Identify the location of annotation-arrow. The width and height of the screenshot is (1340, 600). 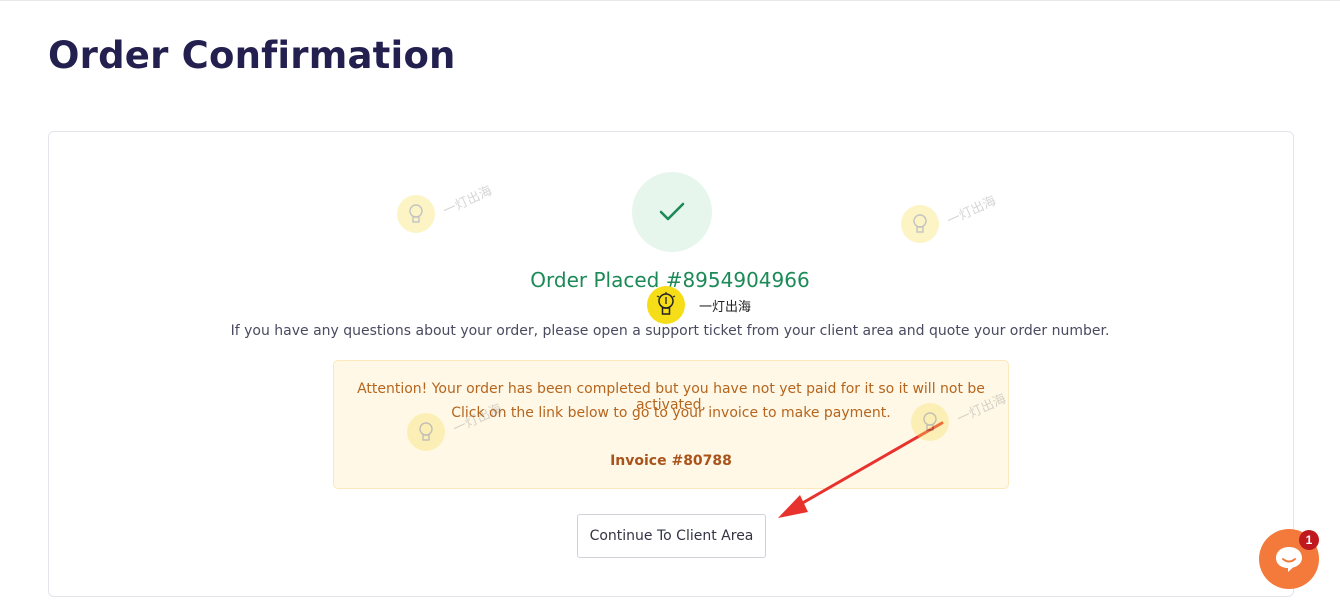
(861, 469).